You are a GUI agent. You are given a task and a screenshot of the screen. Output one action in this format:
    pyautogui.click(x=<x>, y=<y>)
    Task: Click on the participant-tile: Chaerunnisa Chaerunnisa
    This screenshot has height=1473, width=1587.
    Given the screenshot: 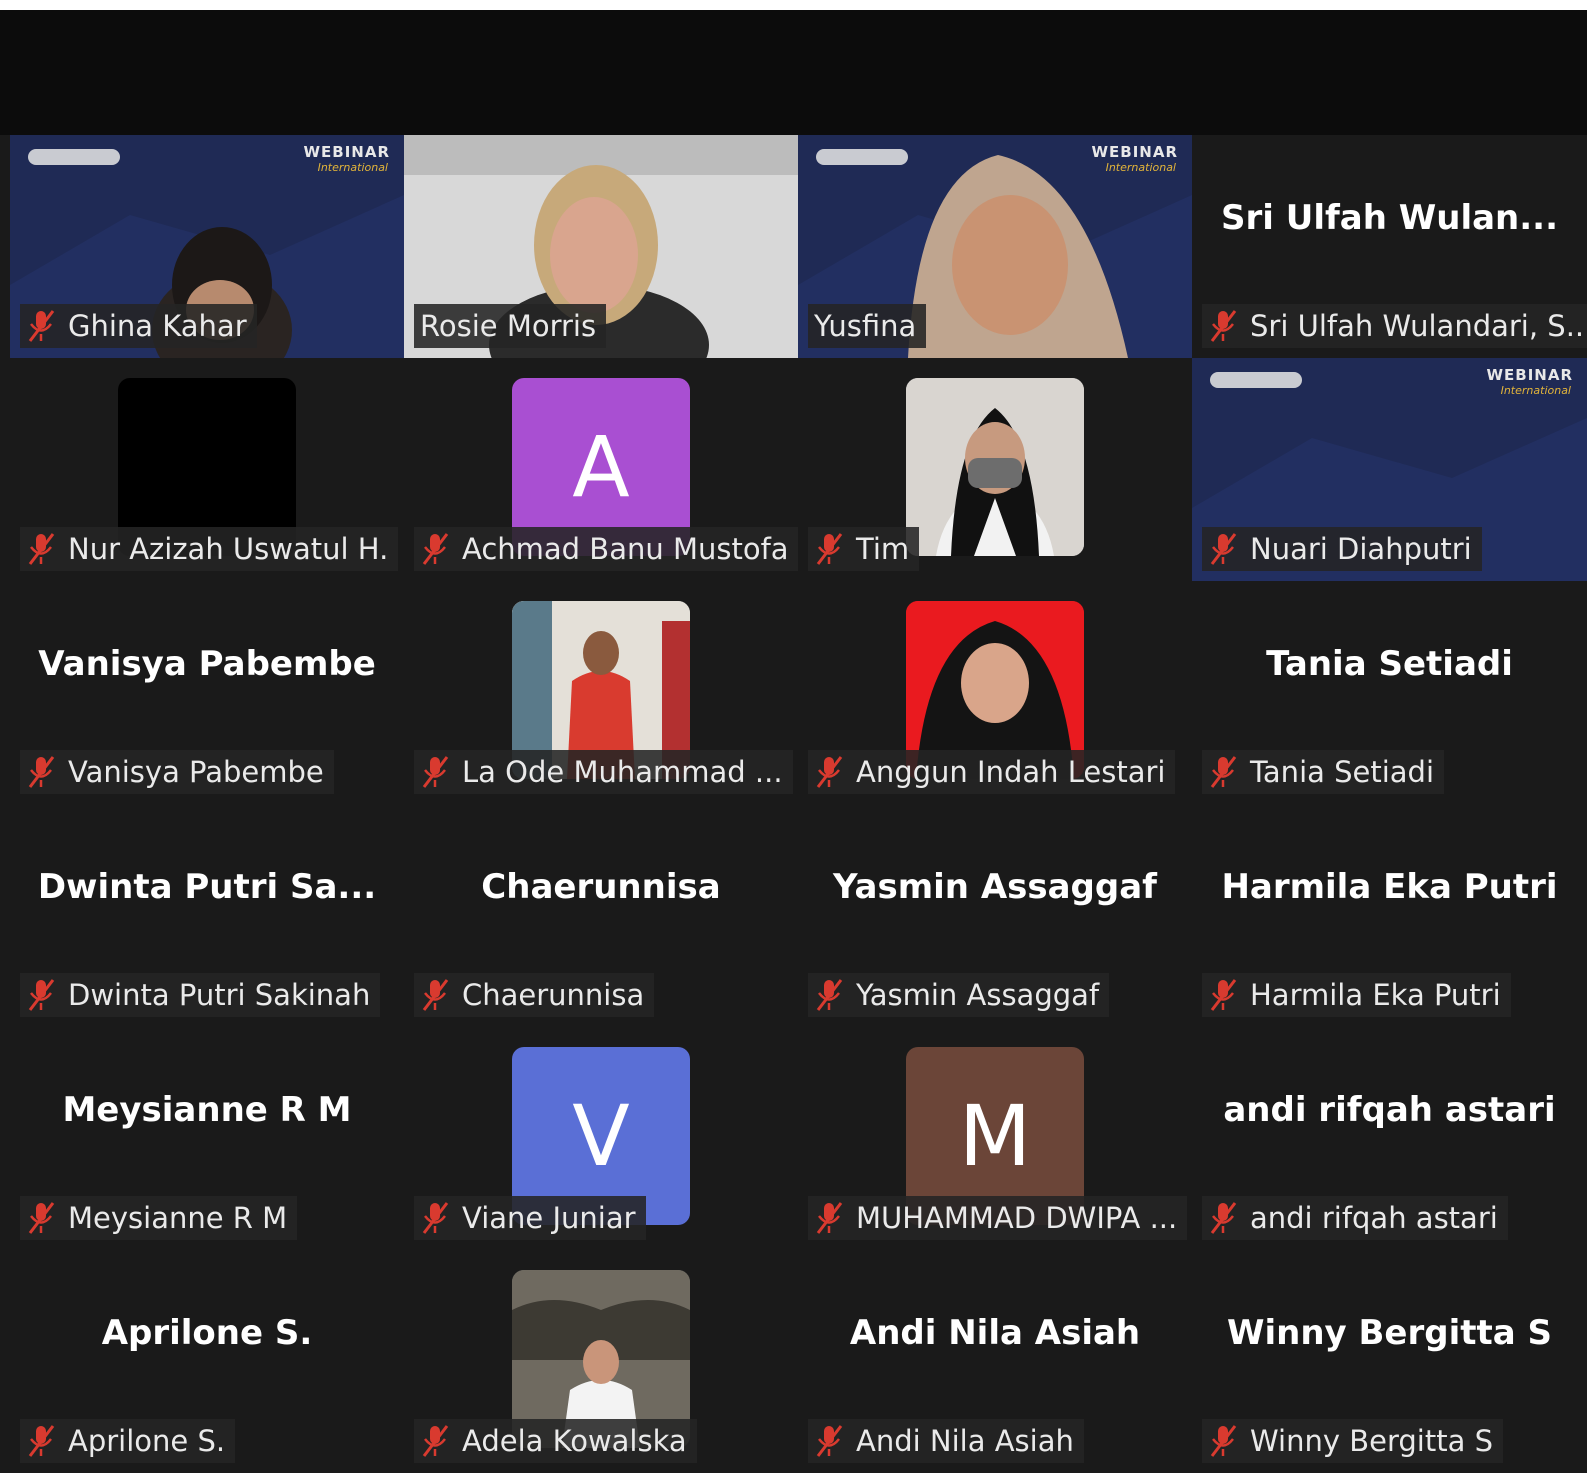 What is the action you would take?
    pyautogui.click(x=601, y=915)
    